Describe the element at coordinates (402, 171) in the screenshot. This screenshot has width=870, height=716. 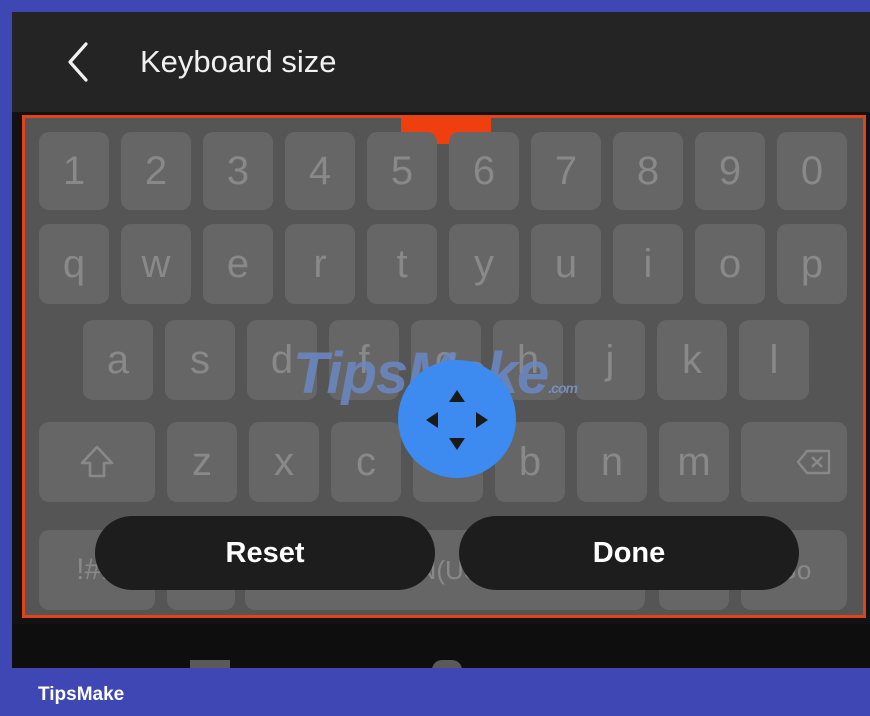
I see `key-5: 5` at that location.